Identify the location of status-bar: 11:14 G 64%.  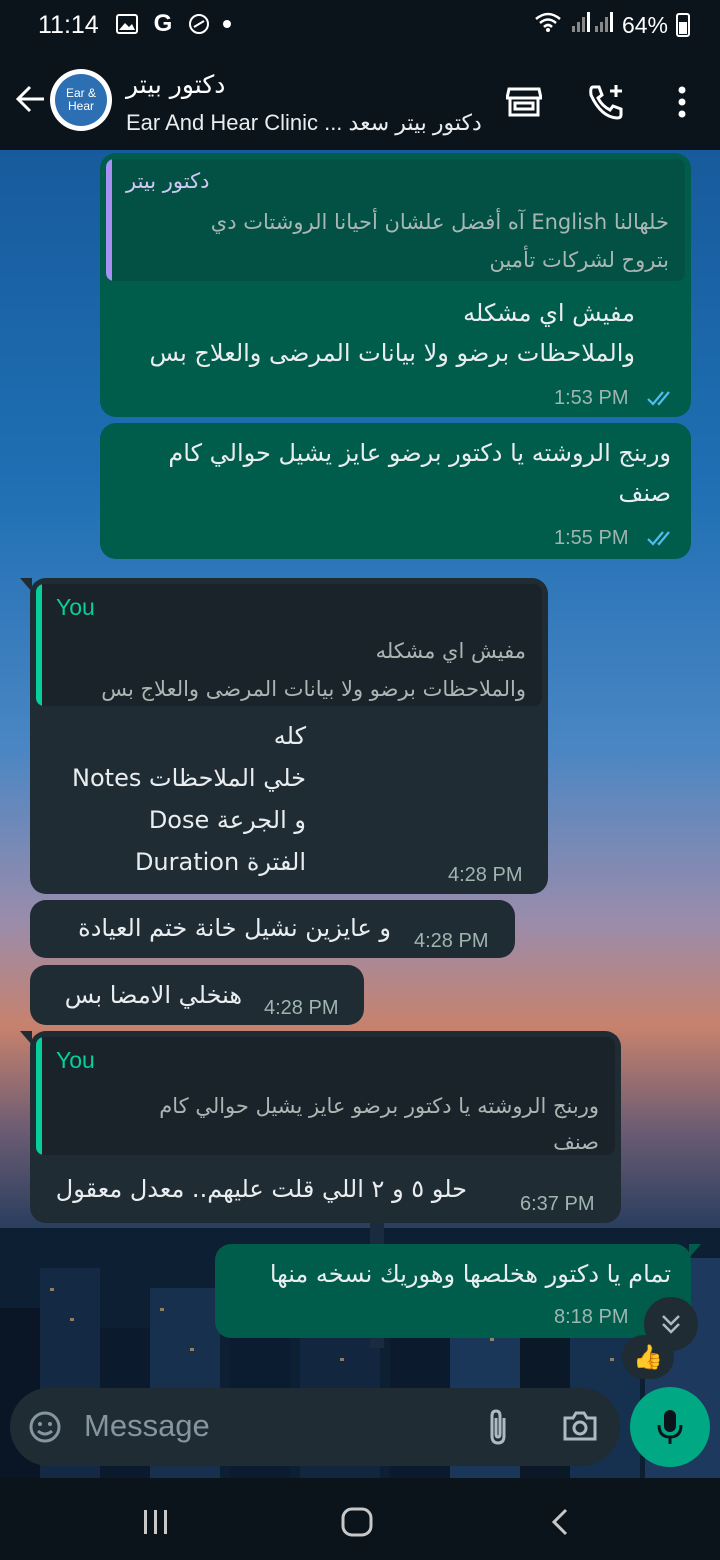
(360, 26).